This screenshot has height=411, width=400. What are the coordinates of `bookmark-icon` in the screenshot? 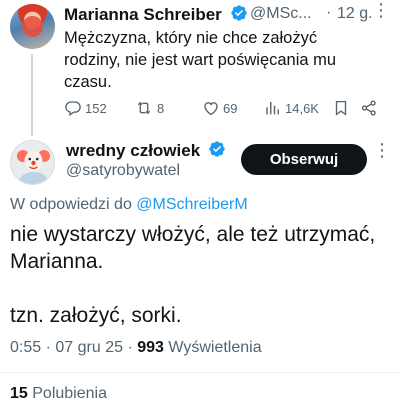 It's located at (341, 108).